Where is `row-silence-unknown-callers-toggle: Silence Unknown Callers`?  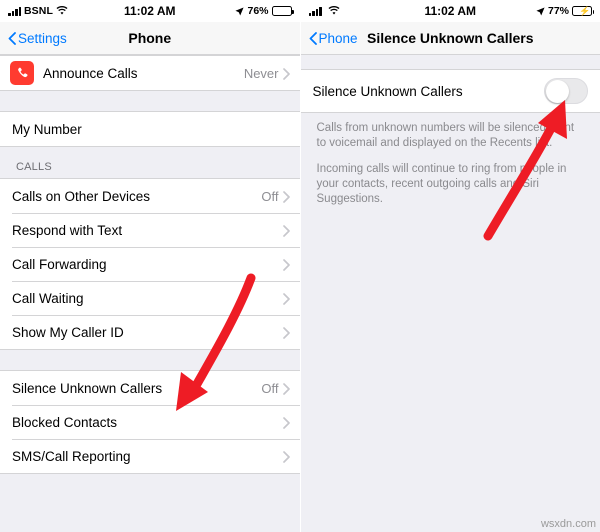
row-silence-unknown-callers-toggle: Silence Unknown Callers is located at coordinates (450, 91).